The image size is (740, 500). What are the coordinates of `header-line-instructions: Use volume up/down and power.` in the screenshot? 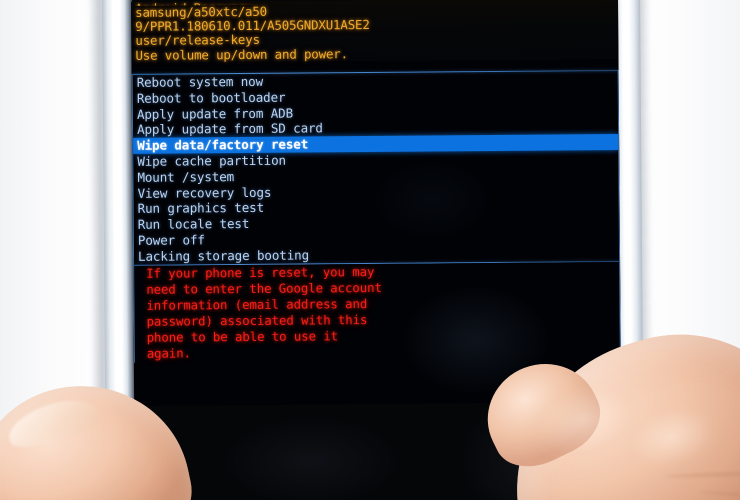 It's located at (241, 54).